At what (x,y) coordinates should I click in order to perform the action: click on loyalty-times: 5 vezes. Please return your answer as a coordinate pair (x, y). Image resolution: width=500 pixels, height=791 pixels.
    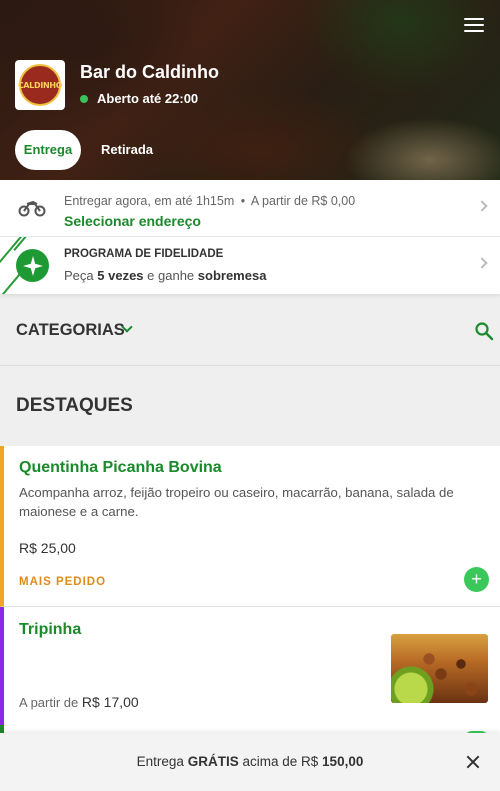
    Looking at the image, I should click on (120, 275).